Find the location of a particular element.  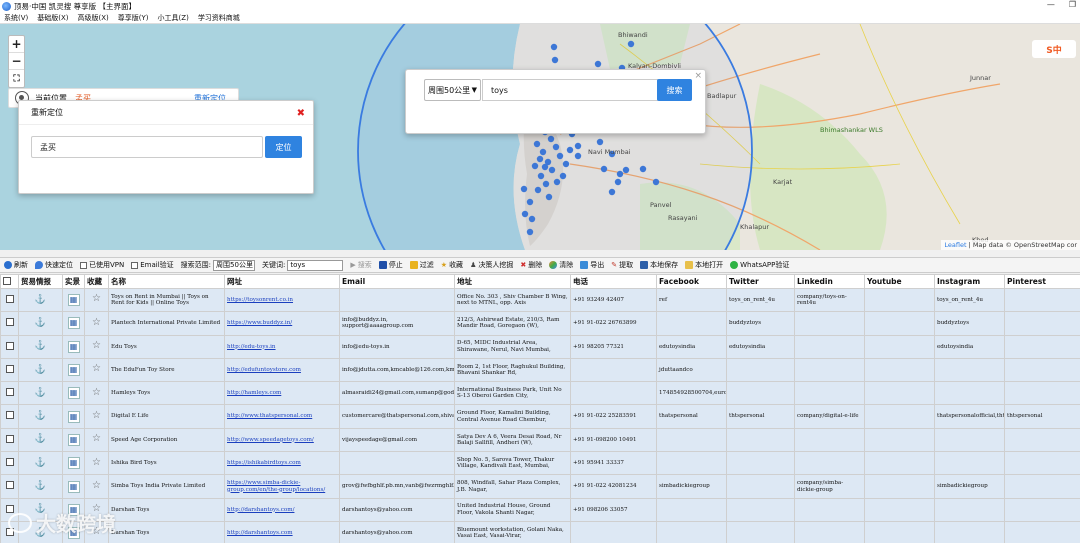

map-search-button: 搜索 is located at coordinates (674, 90).